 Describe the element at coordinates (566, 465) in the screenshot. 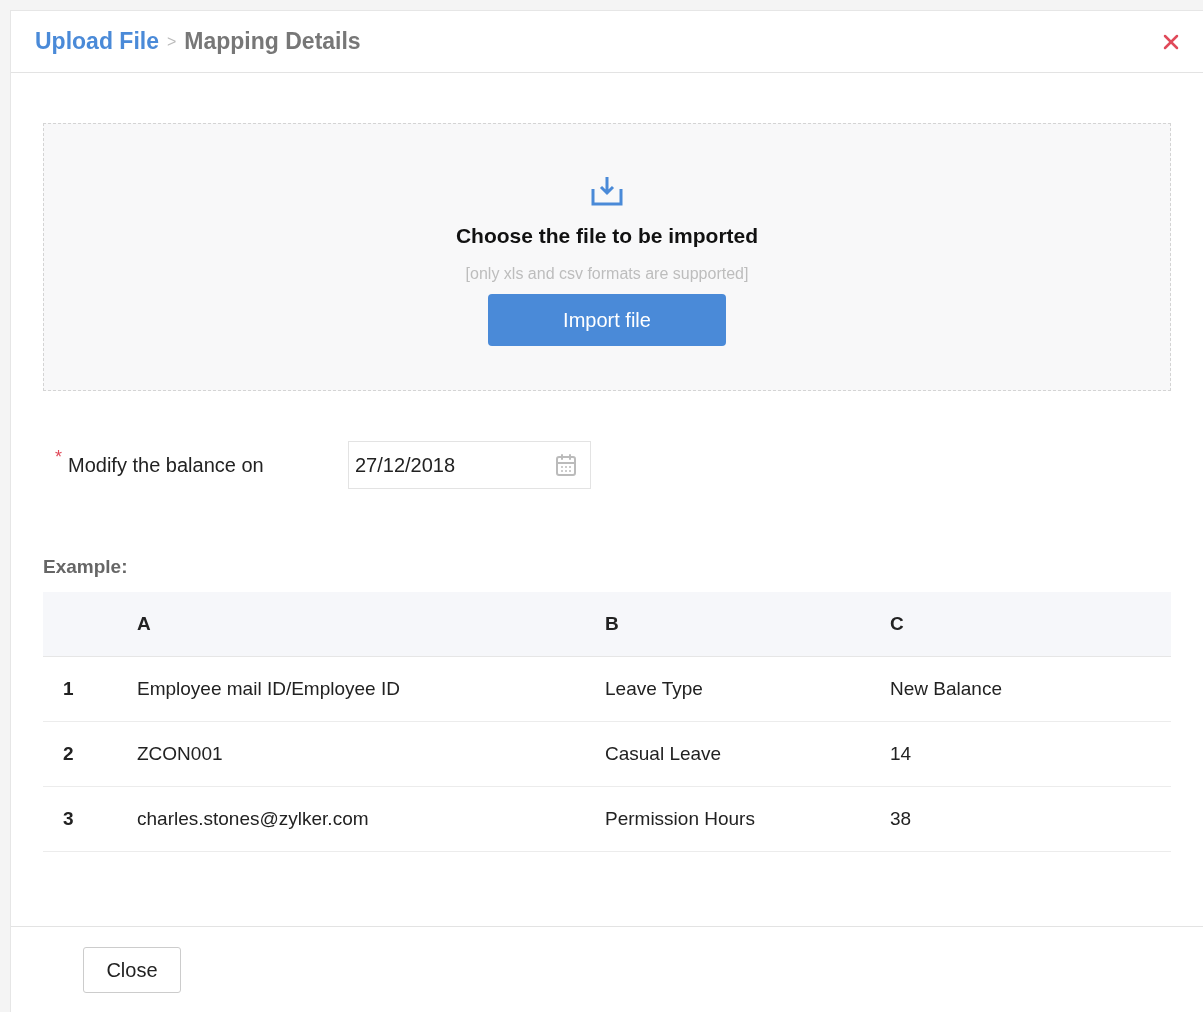

I see `calendar-icon` at that location.